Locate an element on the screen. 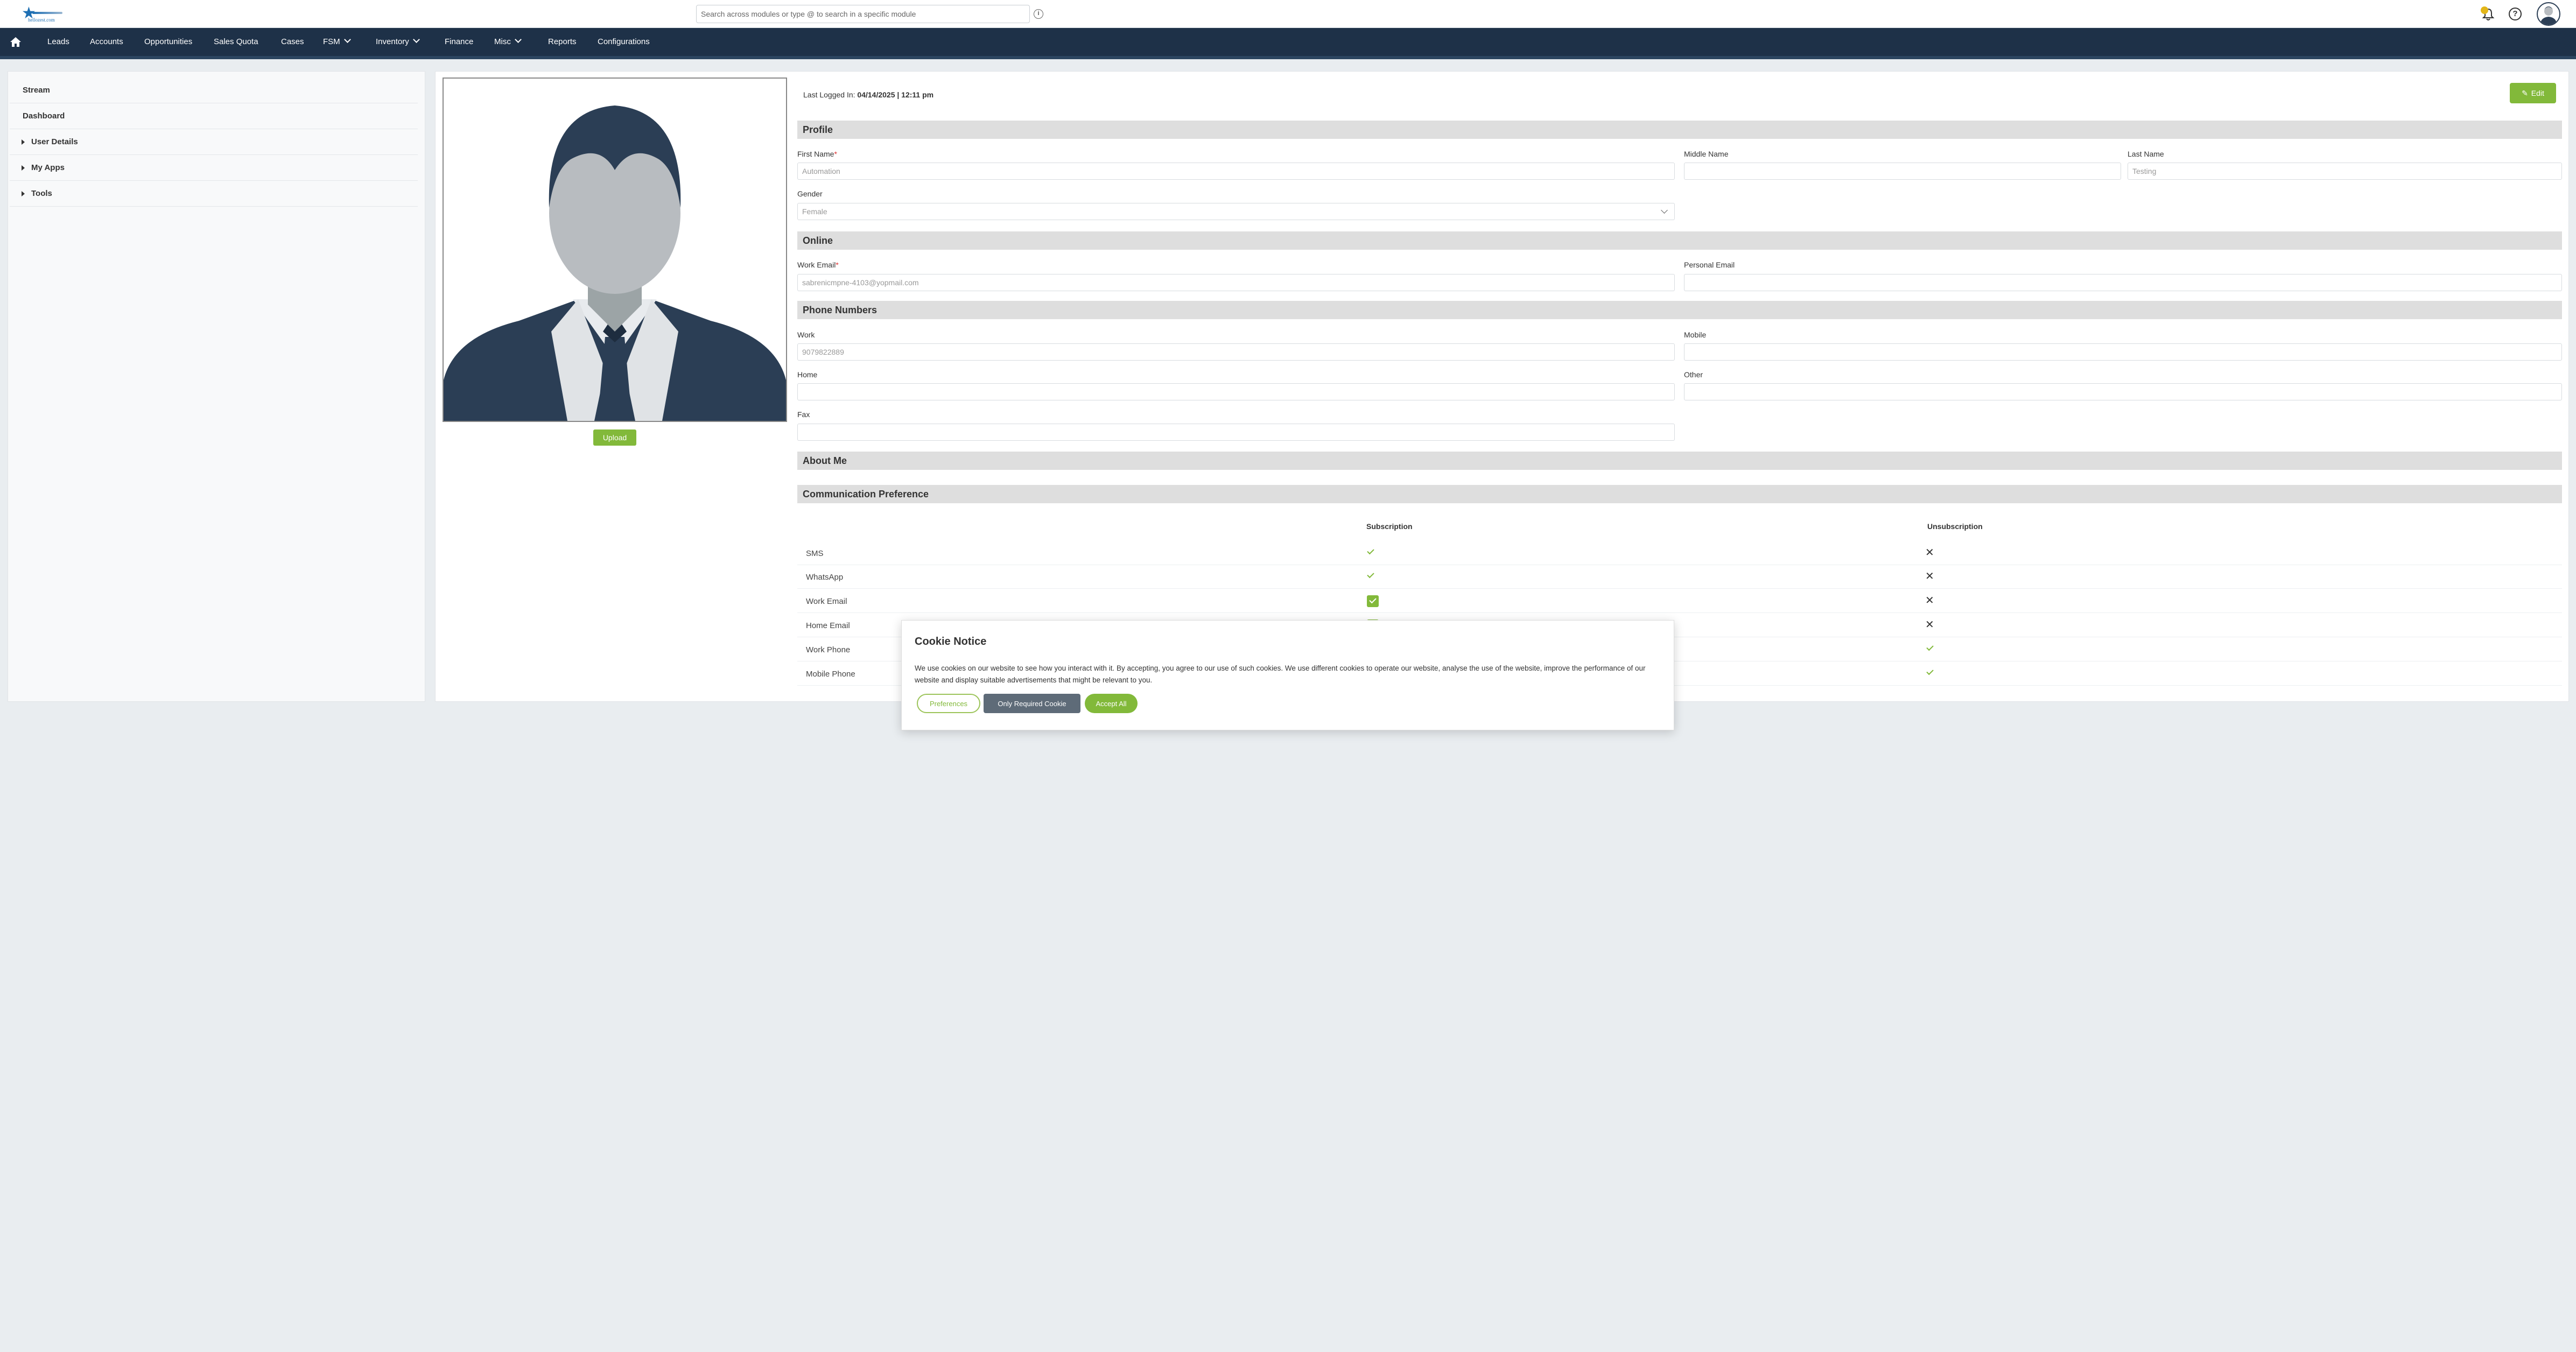  cookie-preferences-button: Preferences is located at coordinates (948, 703).